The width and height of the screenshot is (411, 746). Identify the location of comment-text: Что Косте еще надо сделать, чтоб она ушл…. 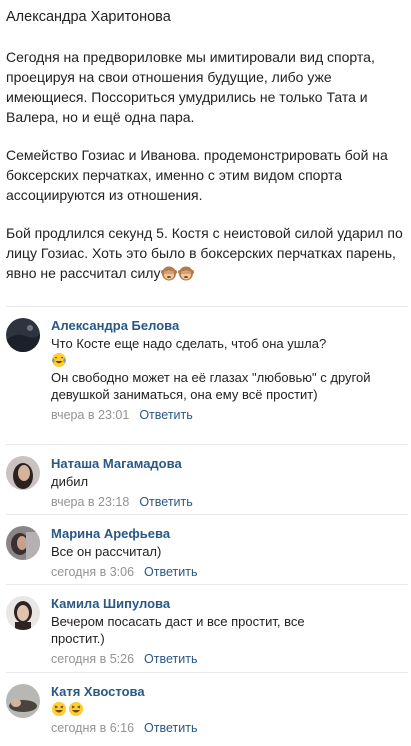
(229, 369).